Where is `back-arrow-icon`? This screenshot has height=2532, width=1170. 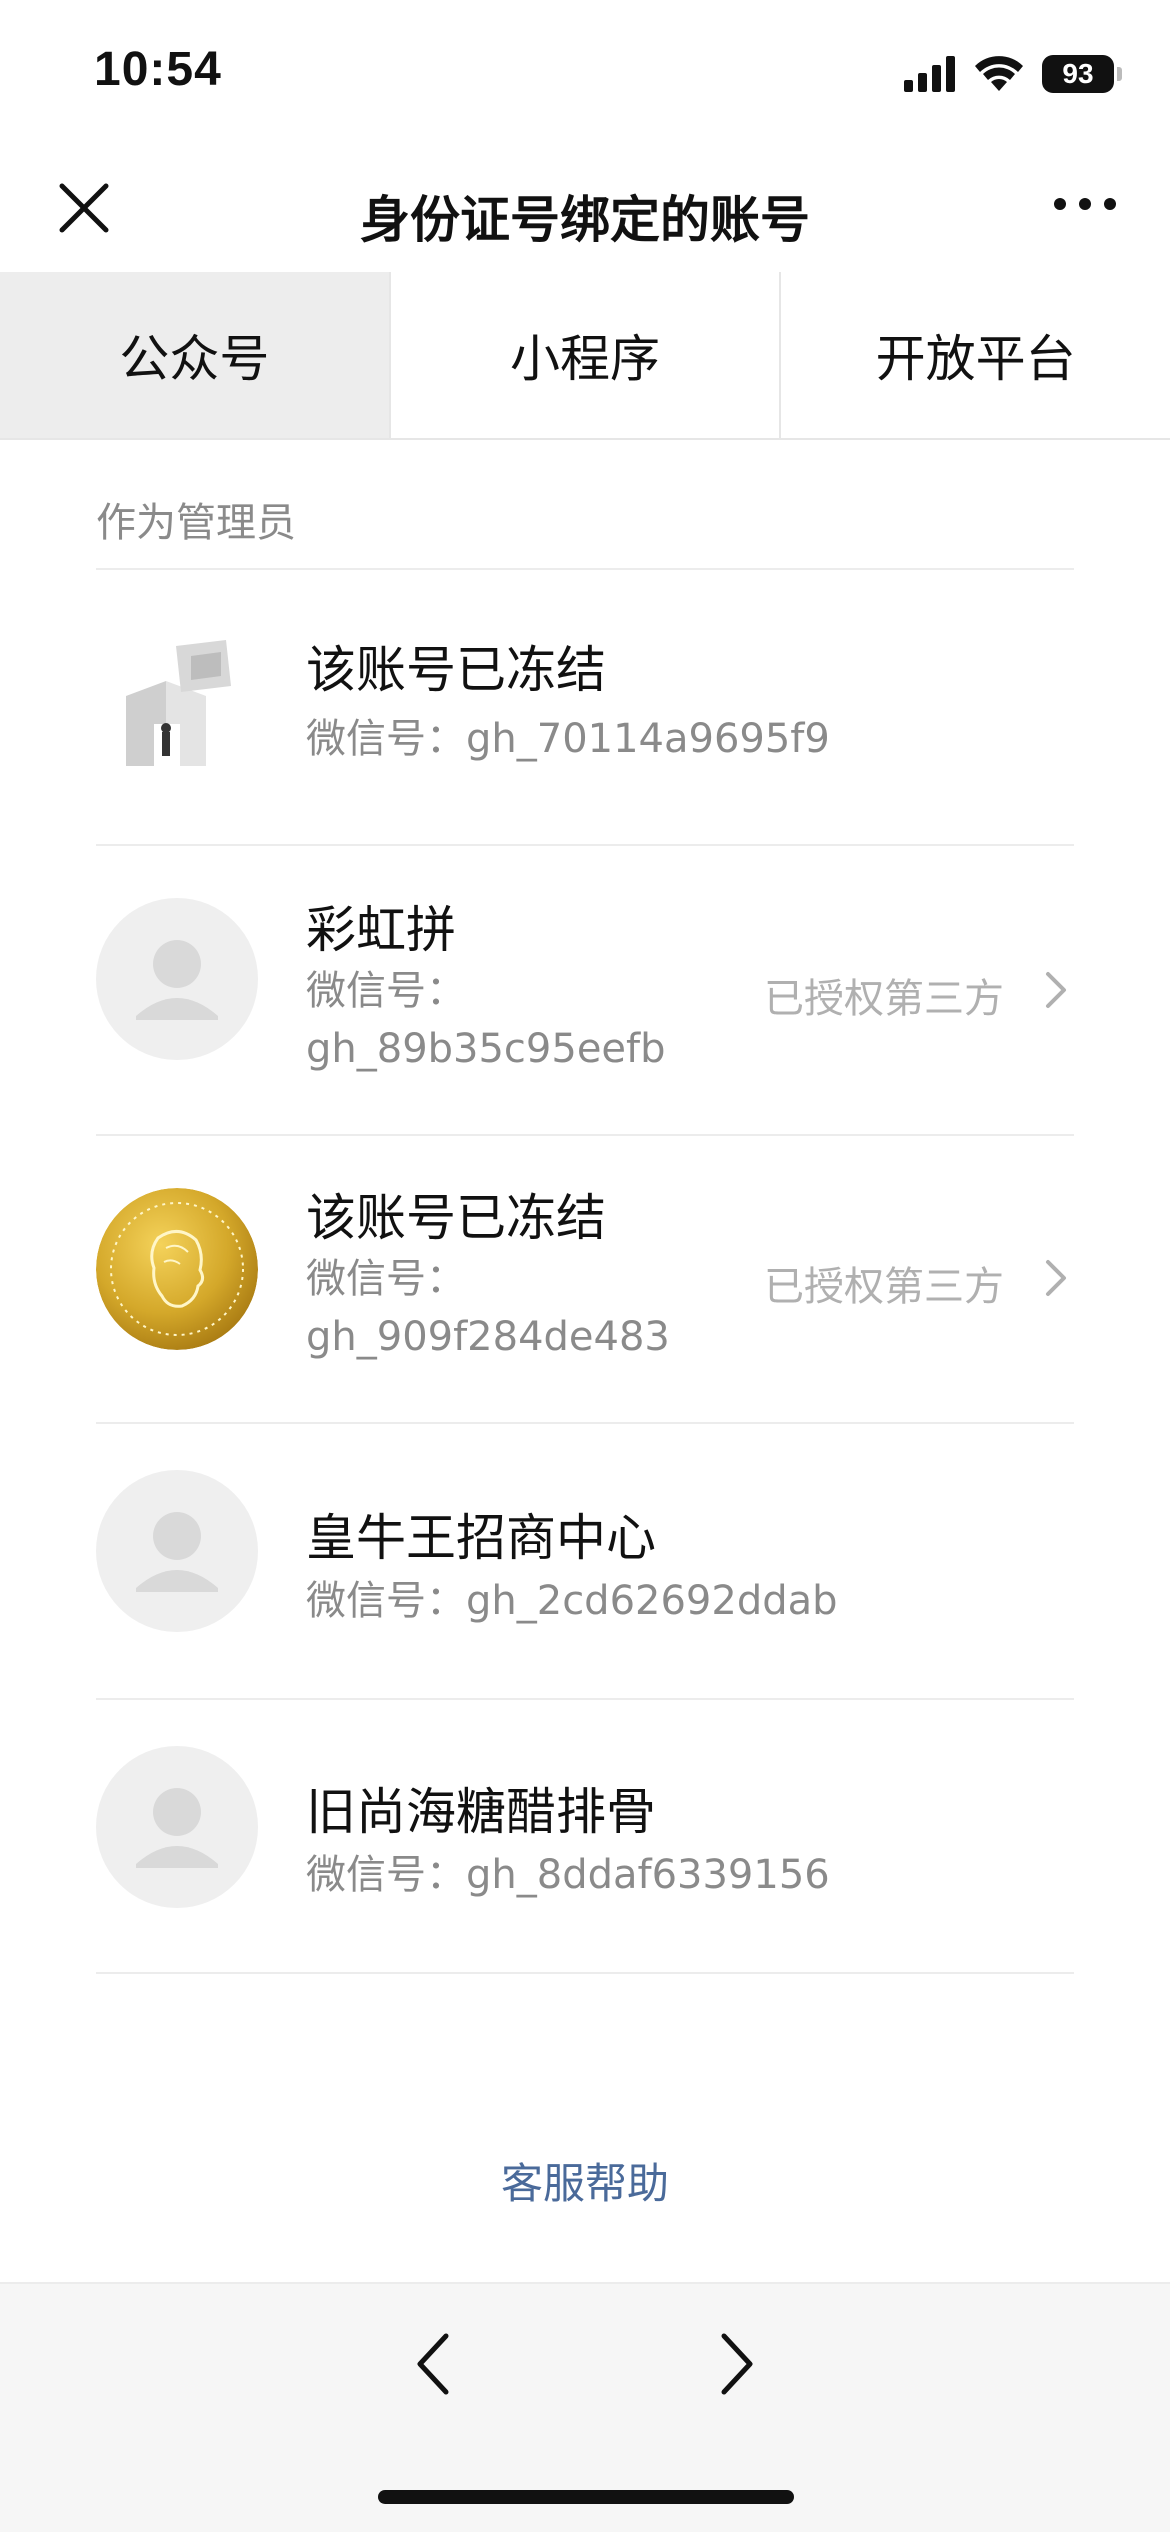
back-arrow-icon is located at coordinates (435, 2364).